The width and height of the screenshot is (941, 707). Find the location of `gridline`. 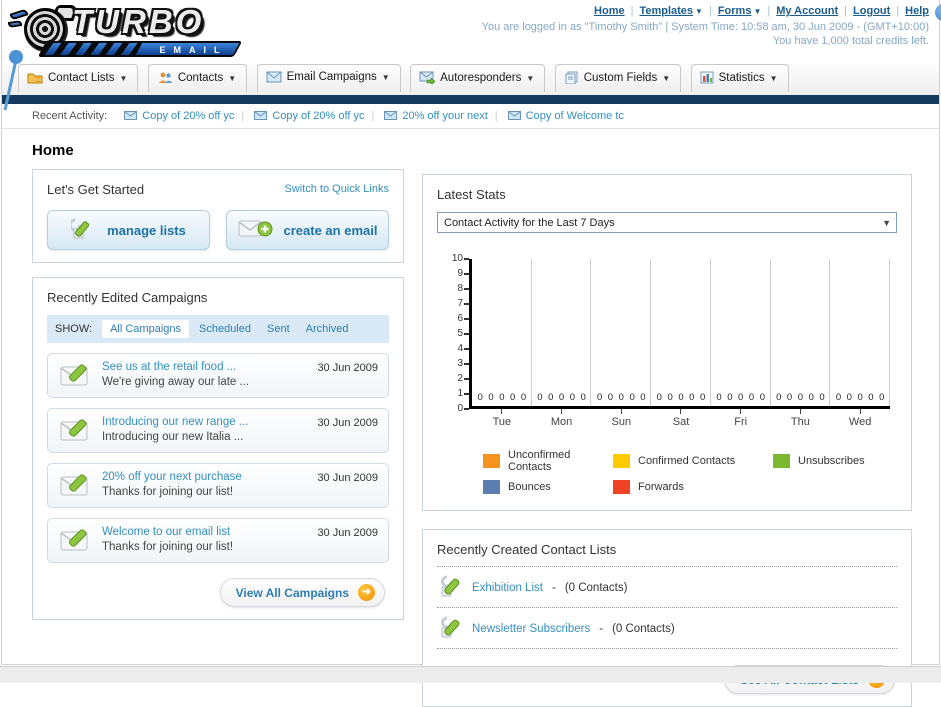

gridline is located at coordinates (591, 332).